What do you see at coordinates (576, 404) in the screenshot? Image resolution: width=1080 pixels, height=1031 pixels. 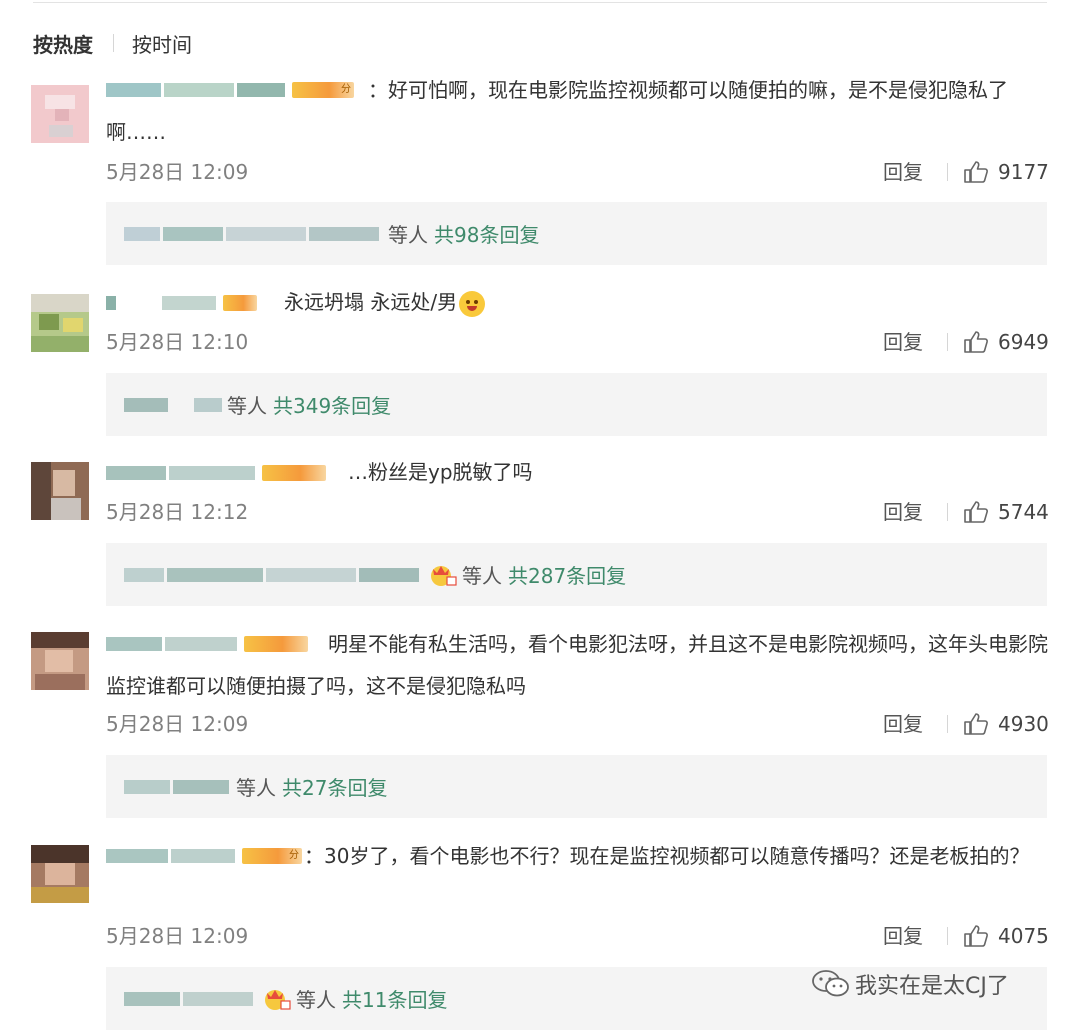 I see `reply-summary: 等人 共349条回复` at bounding box center [576, 404].